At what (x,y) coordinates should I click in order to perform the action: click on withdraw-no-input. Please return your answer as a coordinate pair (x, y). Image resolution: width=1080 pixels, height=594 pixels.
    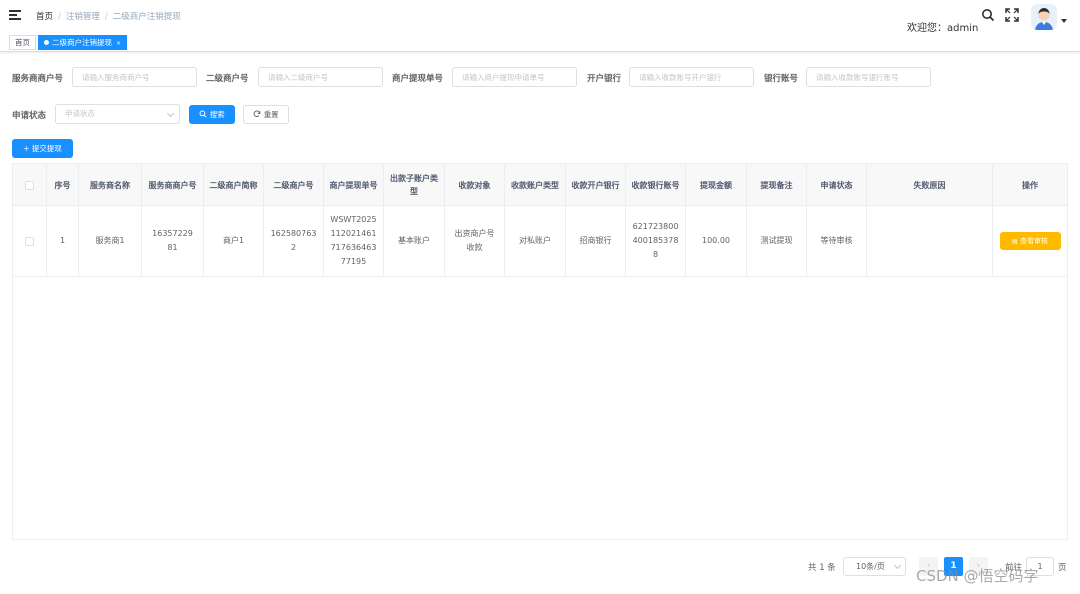
    Looking at the image, I should click on (514, 77).